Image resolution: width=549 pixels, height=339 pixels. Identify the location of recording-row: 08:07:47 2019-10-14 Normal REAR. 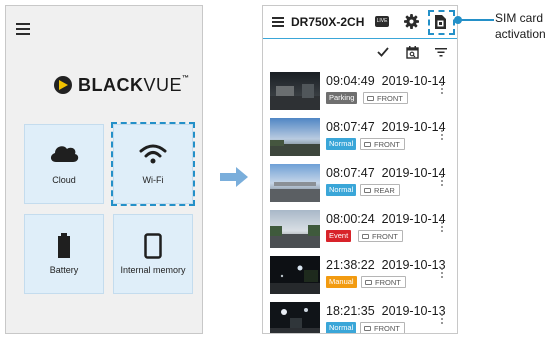
(360, 185).